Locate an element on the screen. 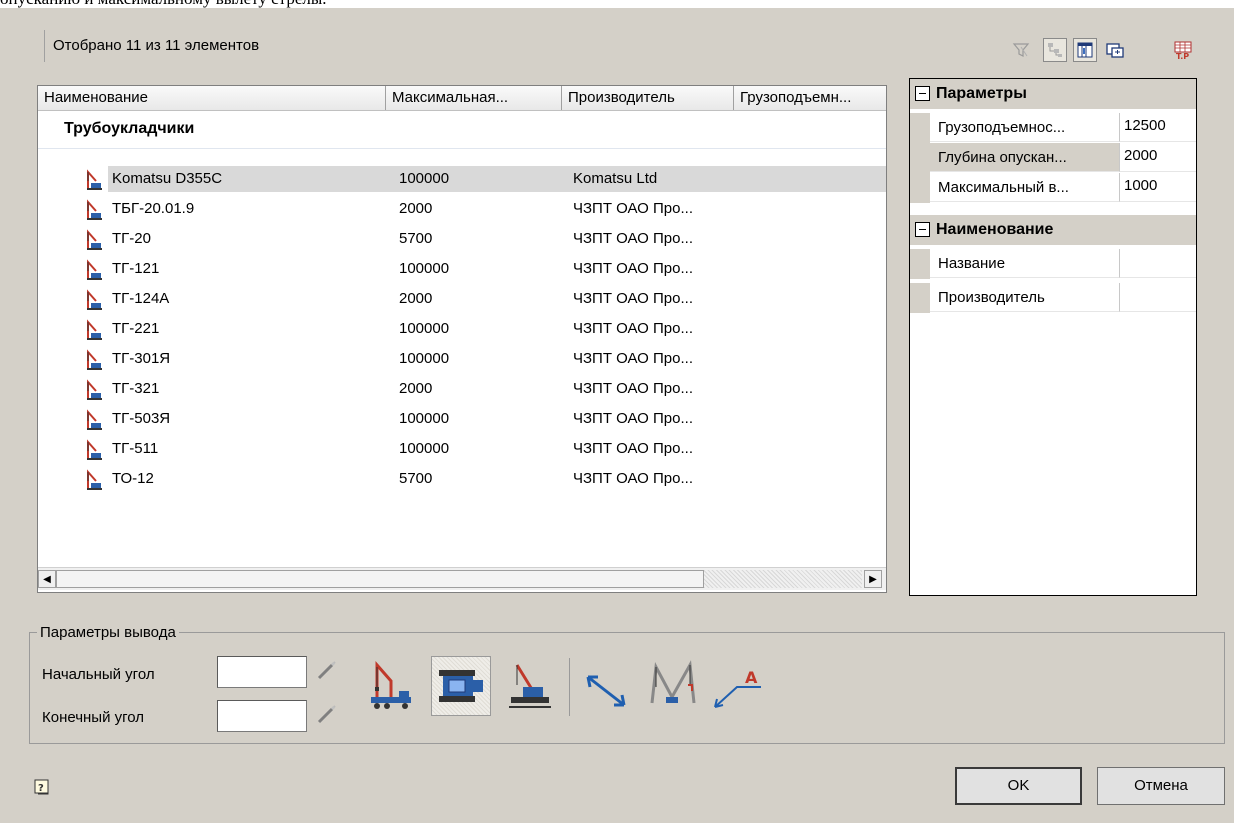 The image size is (1234, 823). end-angle-input is located at coordinates (262, 716).